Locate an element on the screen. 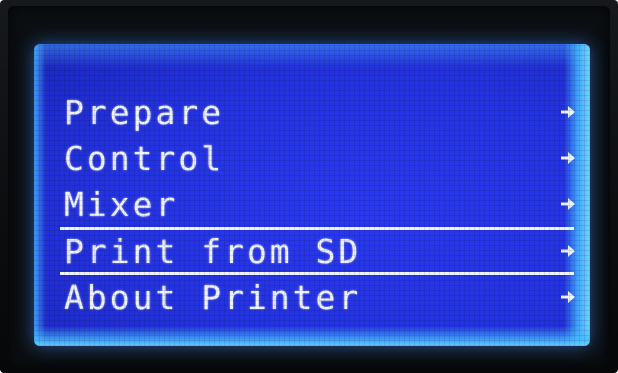 Image resolution: width=618 pixels, height=373 pixels. menu-item-label: Prepare is located at coordinates (144, 112).